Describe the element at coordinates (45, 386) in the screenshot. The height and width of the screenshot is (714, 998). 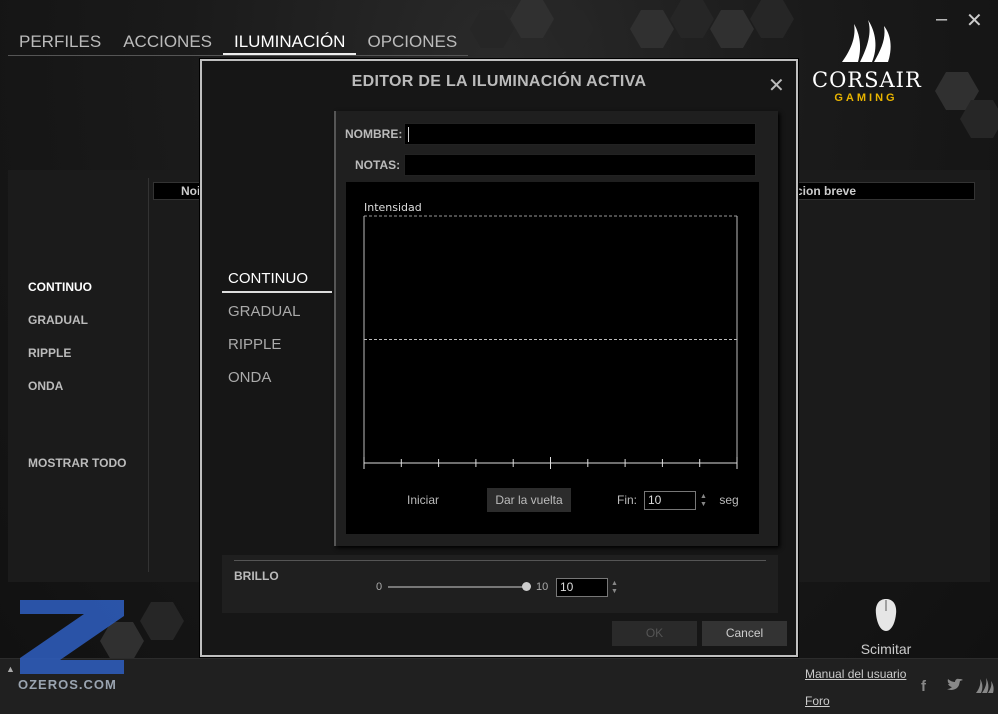
I see `bg-menu-onda: ONDA` at that location.